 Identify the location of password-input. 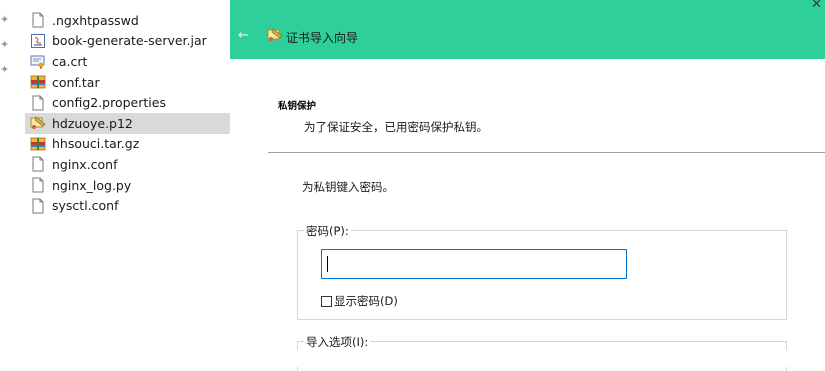
(474, 264).